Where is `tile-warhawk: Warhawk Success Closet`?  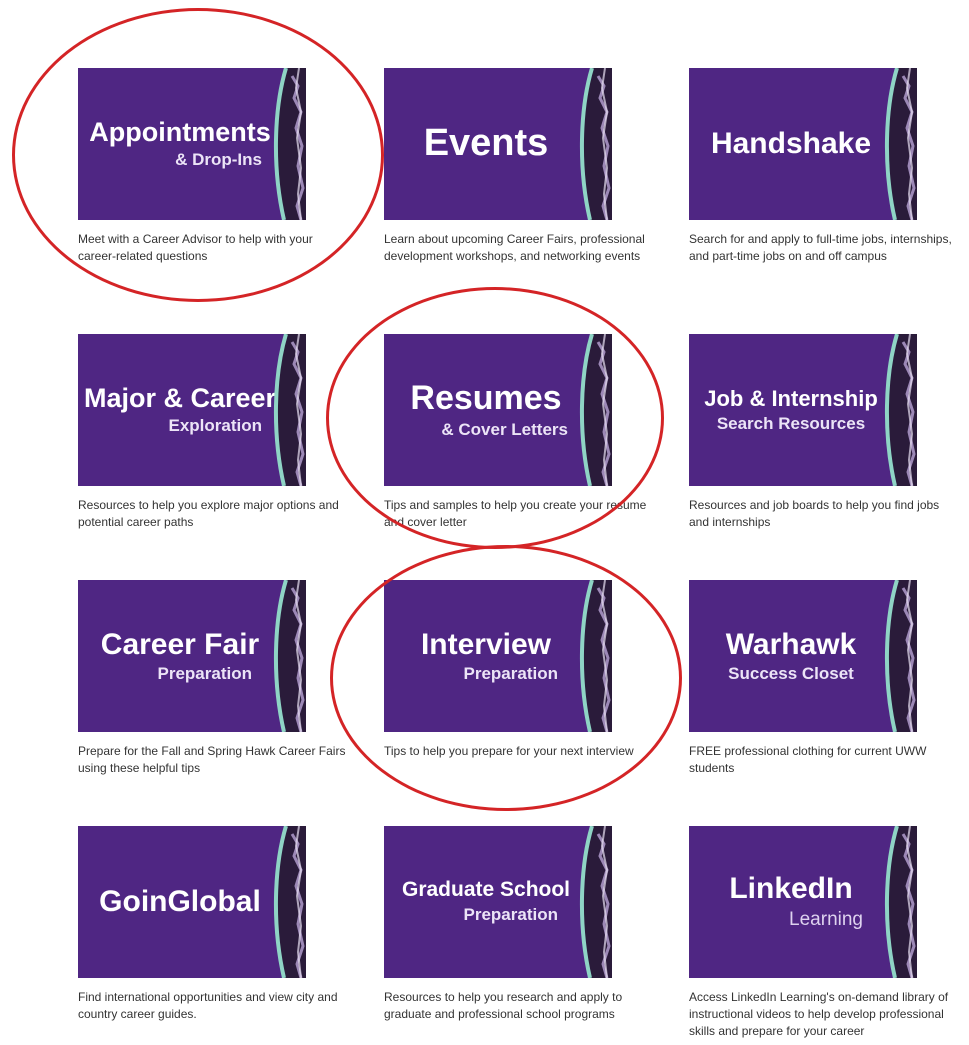 tile-warhawk: Warhawk Success Closet is located at coordinates (803, 656).